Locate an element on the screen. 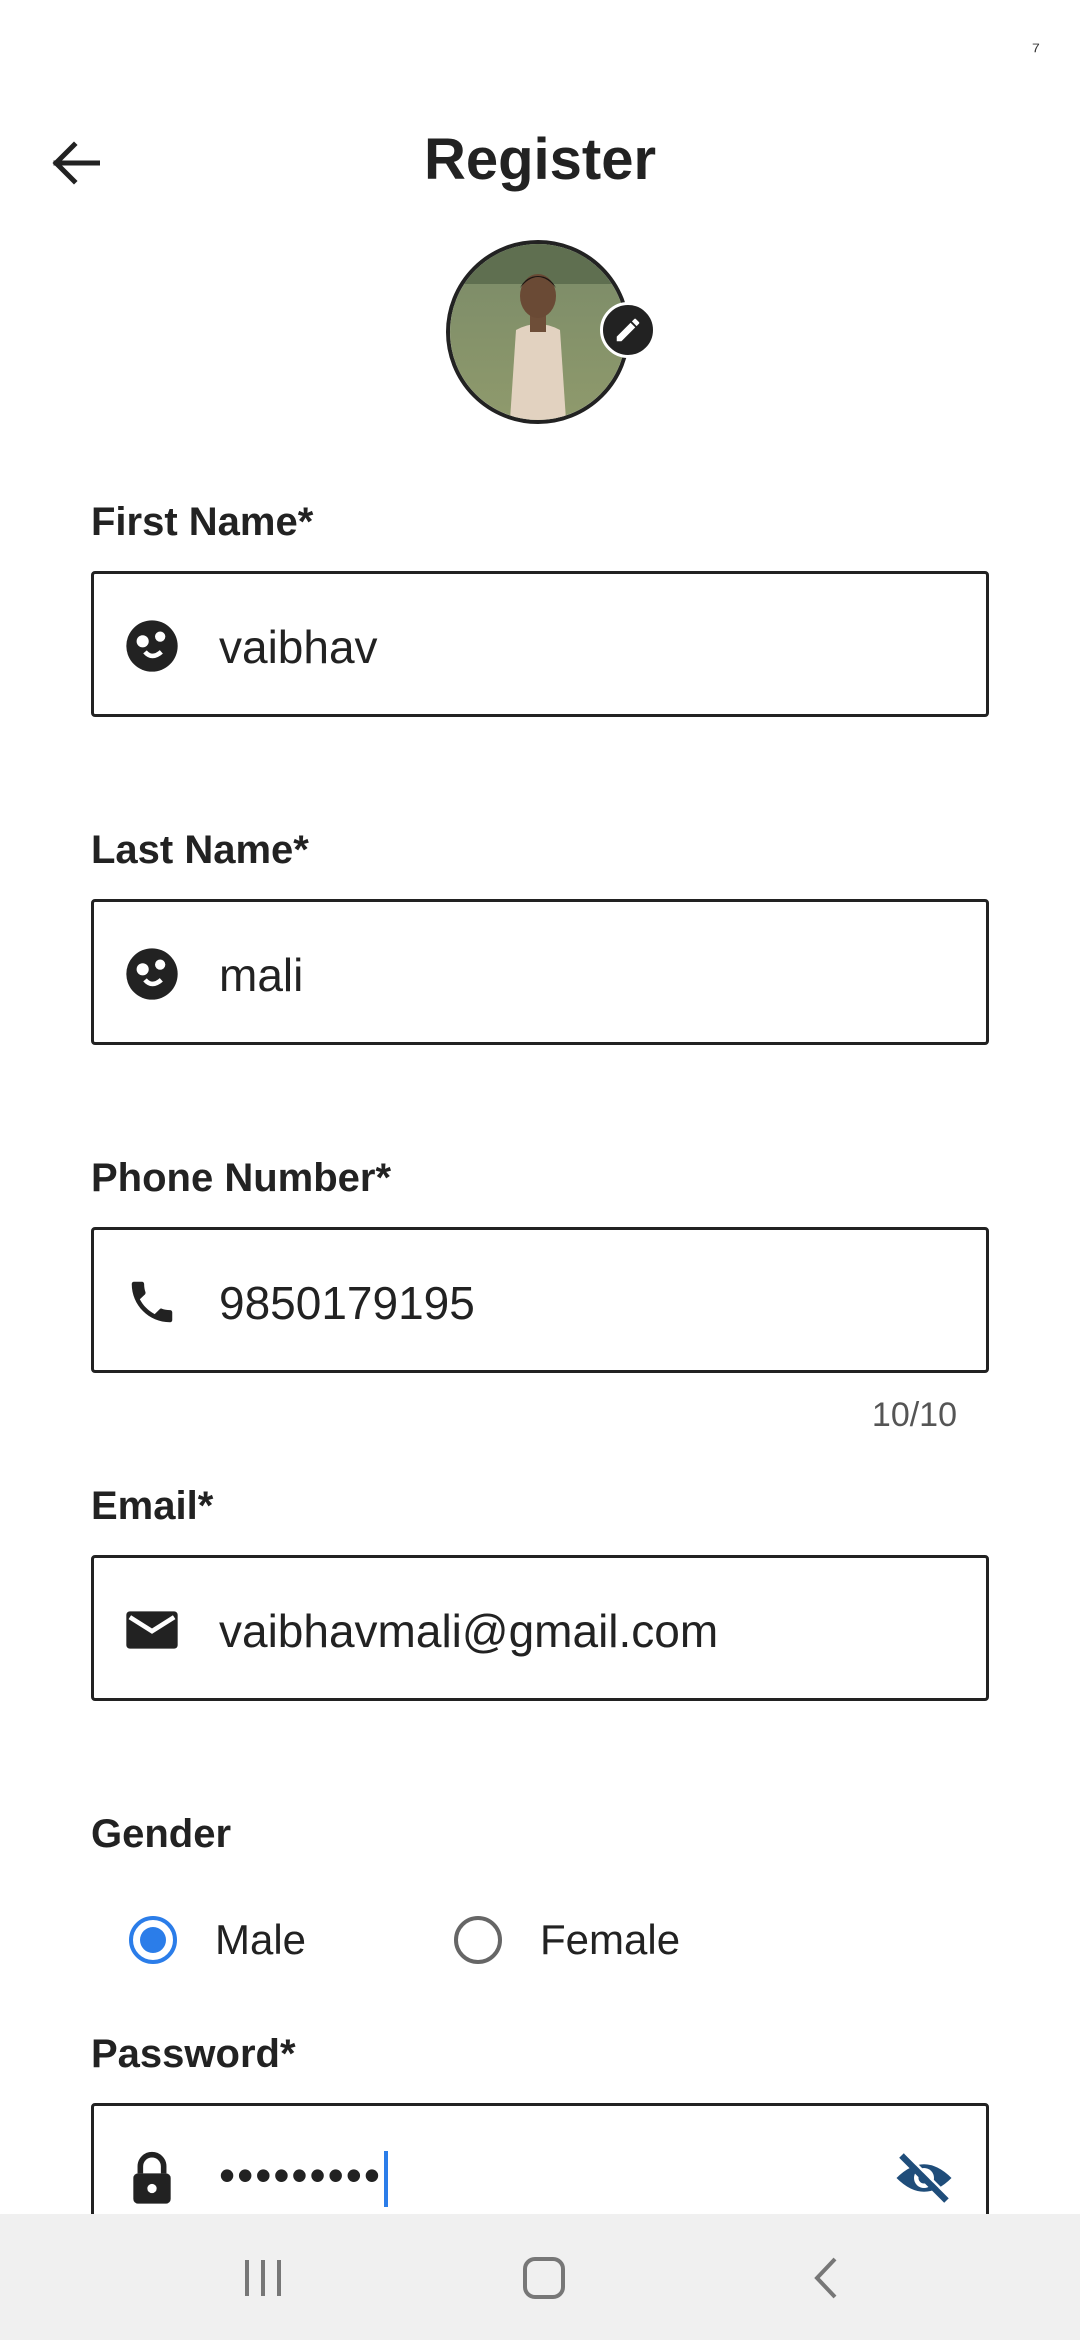  system-navigation-bar is located at coordinates (540, 2277).